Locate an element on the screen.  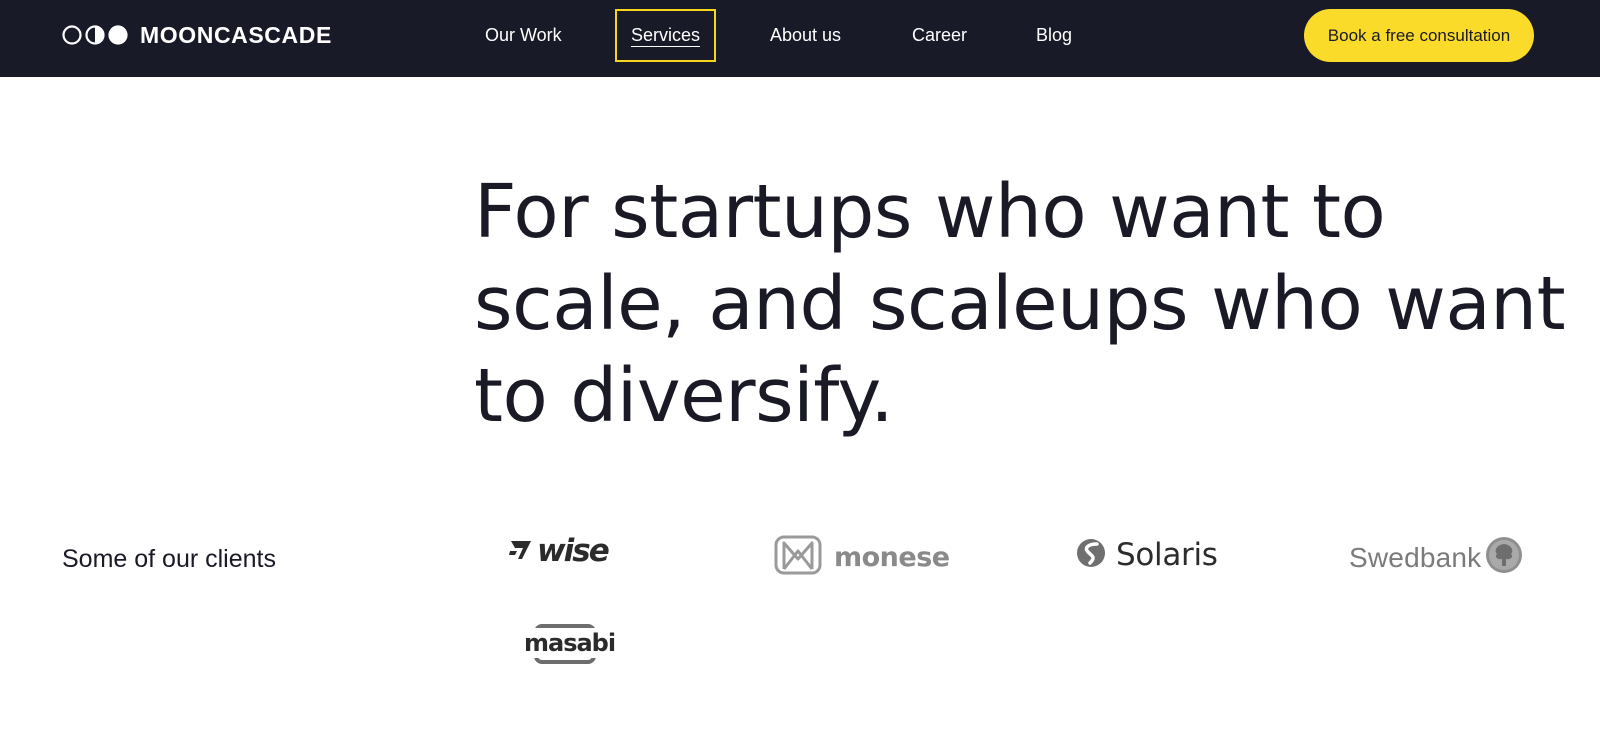
client-logo-wise: wise is located at coordinates (559, 551).